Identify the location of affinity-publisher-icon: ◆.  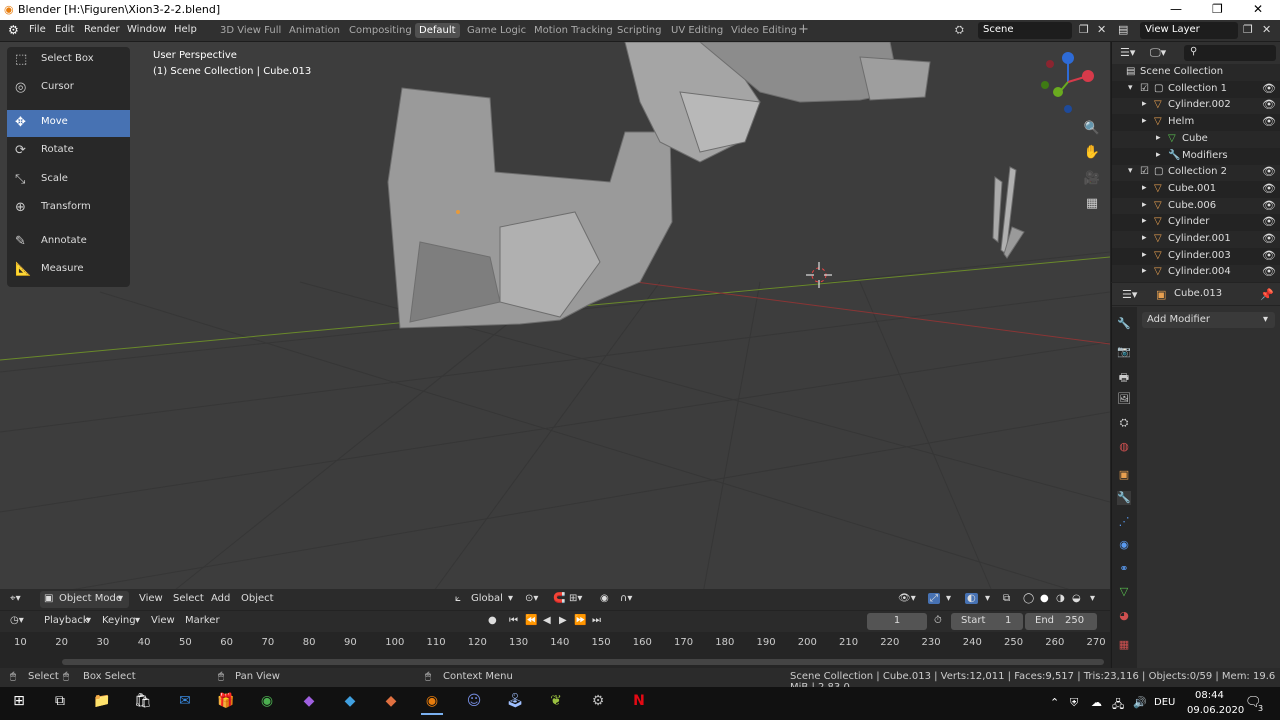
(391, 704).